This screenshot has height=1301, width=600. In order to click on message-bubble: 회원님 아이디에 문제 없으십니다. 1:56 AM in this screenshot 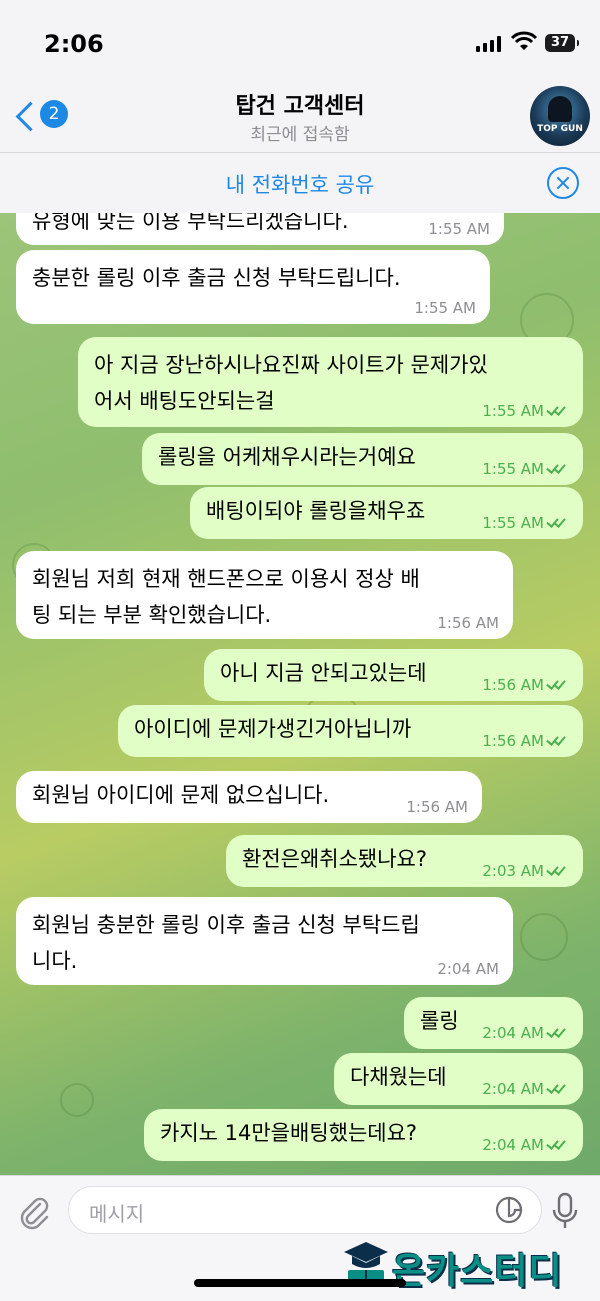, I will do `click(249, 797)`.